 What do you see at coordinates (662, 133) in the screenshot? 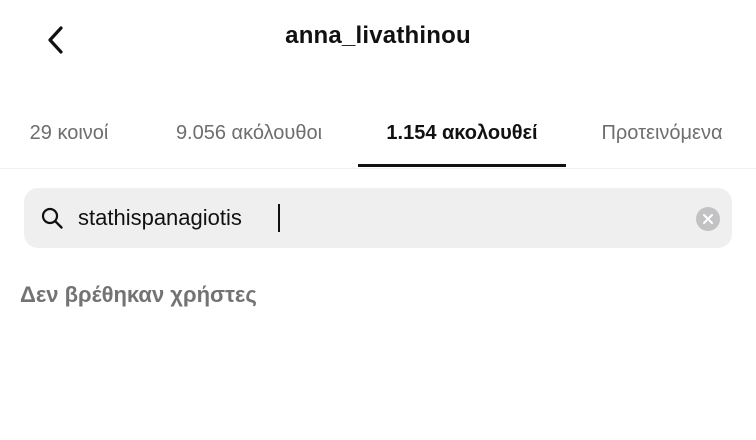
I see `tab-suggested: Προτεινόμενα` at bounding box center [662, 133].